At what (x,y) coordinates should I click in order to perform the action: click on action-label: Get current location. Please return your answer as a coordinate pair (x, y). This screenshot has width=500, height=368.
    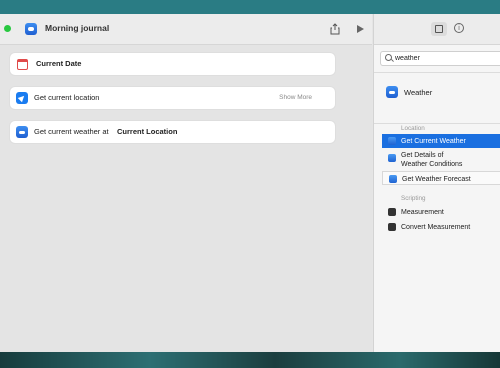
    Looking at the image, I should click on (67, 97).